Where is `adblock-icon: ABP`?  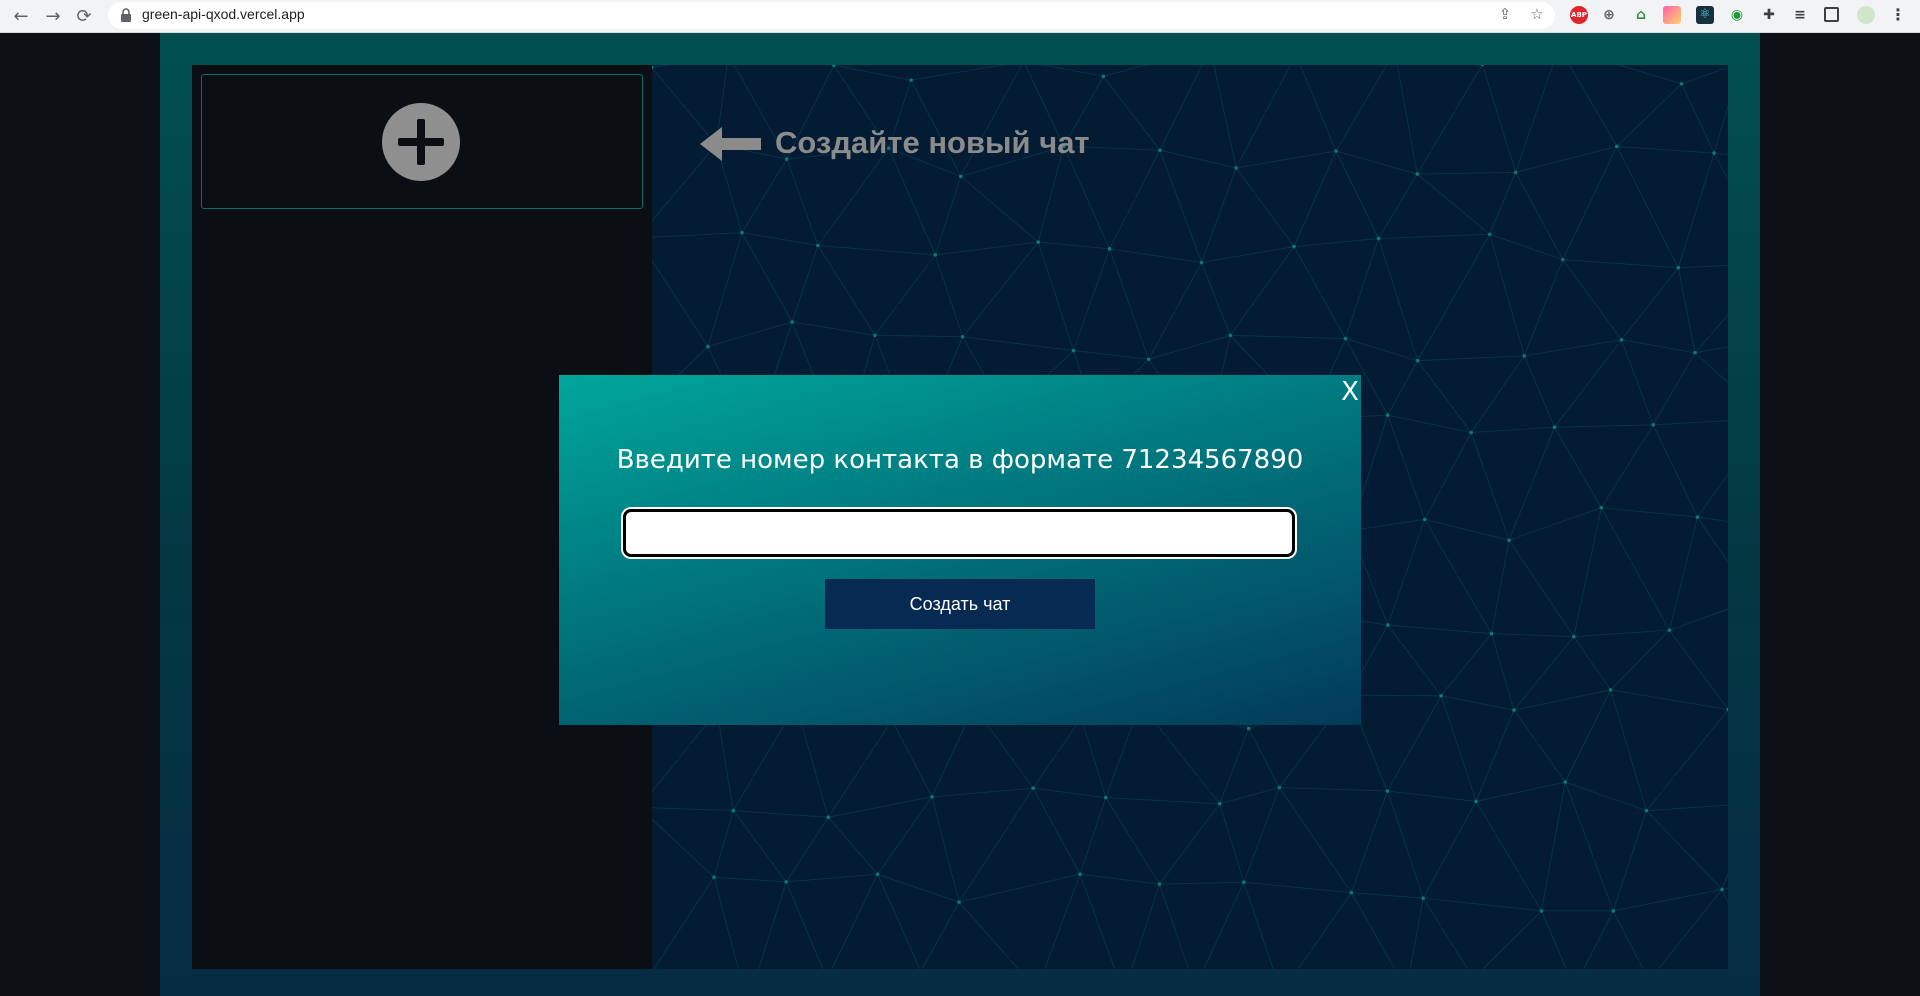
adblock-icon: ABP is located at coordinates (1579, 15).